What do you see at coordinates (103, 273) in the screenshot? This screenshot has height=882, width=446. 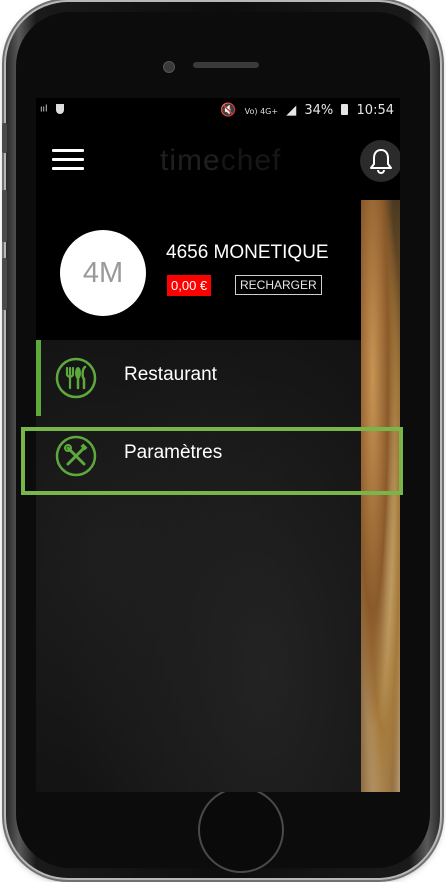 I see `avatar: 4M` at bounding box center [103, 273].